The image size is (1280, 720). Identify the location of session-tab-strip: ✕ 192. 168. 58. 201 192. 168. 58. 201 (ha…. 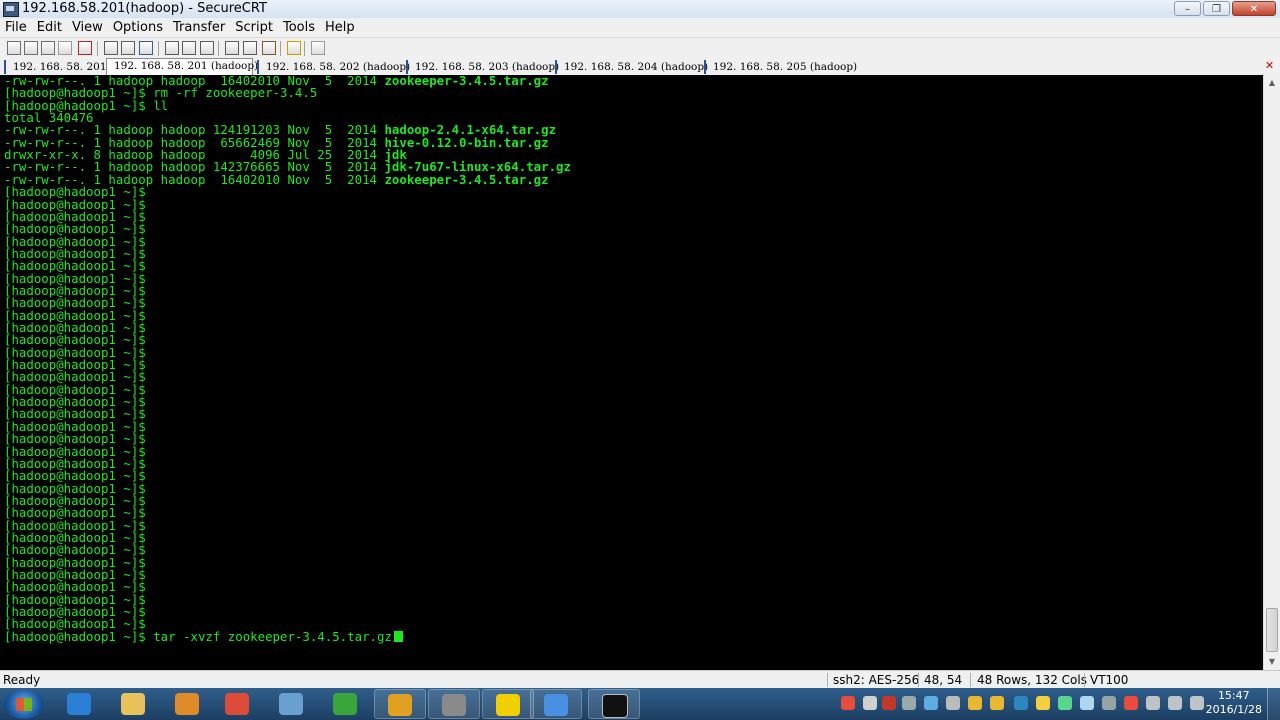
(640, 67).